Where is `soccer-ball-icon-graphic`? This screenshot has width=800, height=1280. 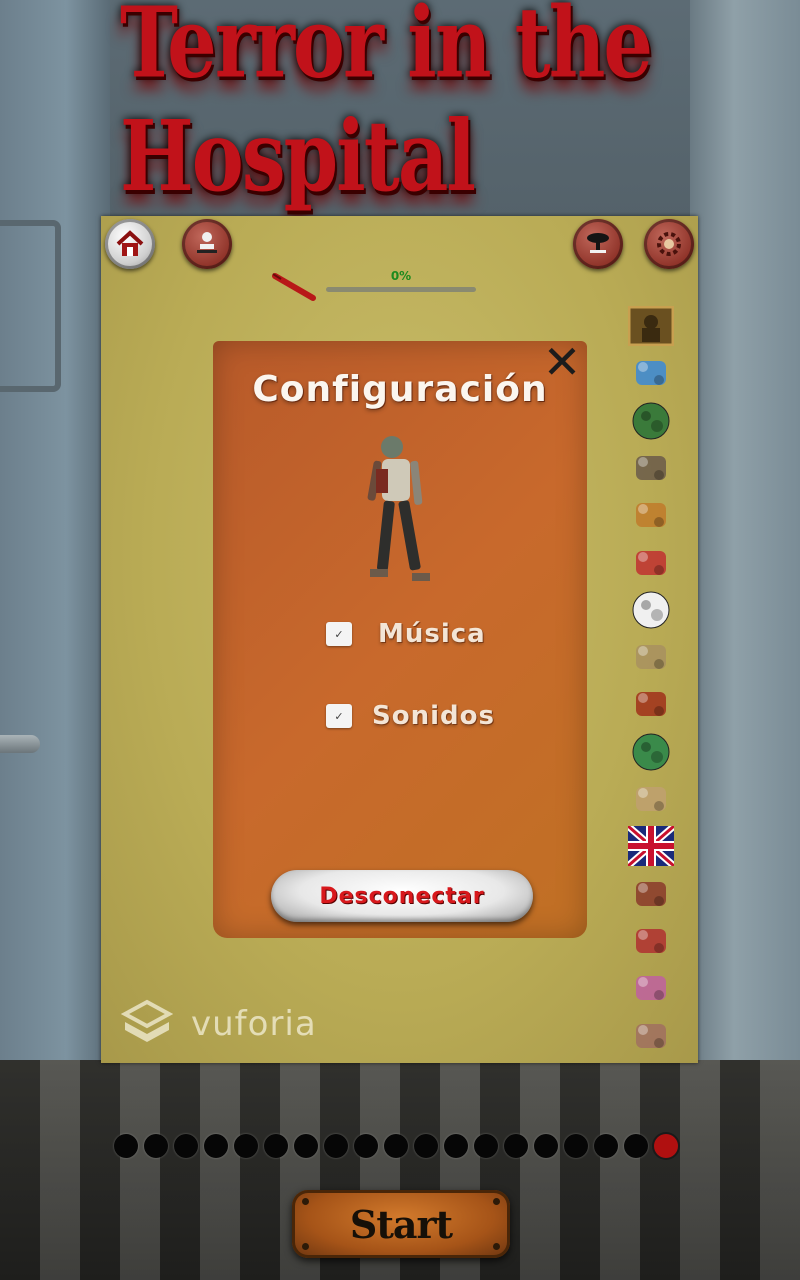 soccer-ball-icon-graphic is located at coordinates (651, 610).